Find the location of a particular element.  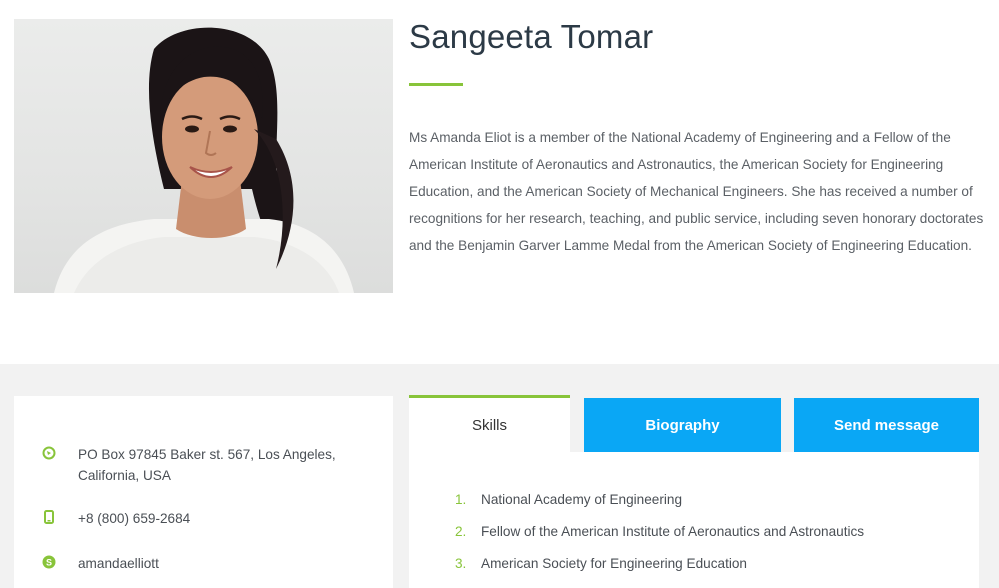

contact-skype: amandaelliott is located at coordinates (218, 563).